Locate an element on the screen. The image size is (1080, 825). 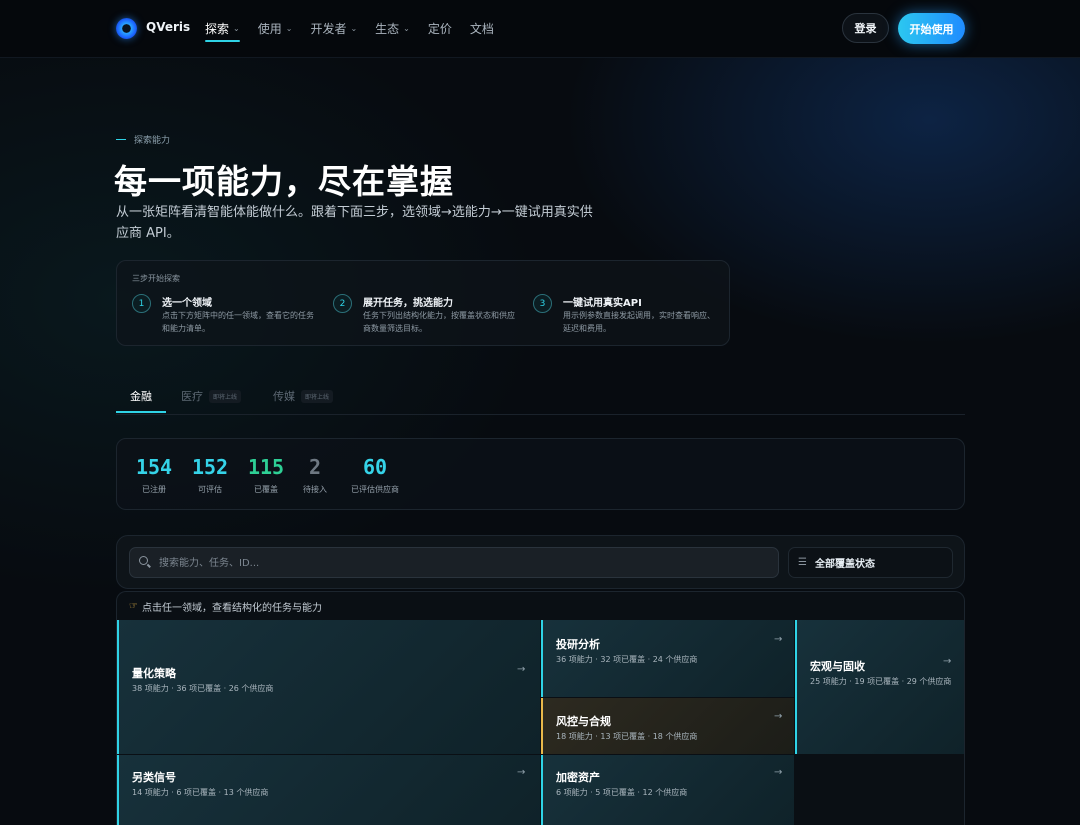
menu-item-label: 文档 is located at coordinates (481, 29).